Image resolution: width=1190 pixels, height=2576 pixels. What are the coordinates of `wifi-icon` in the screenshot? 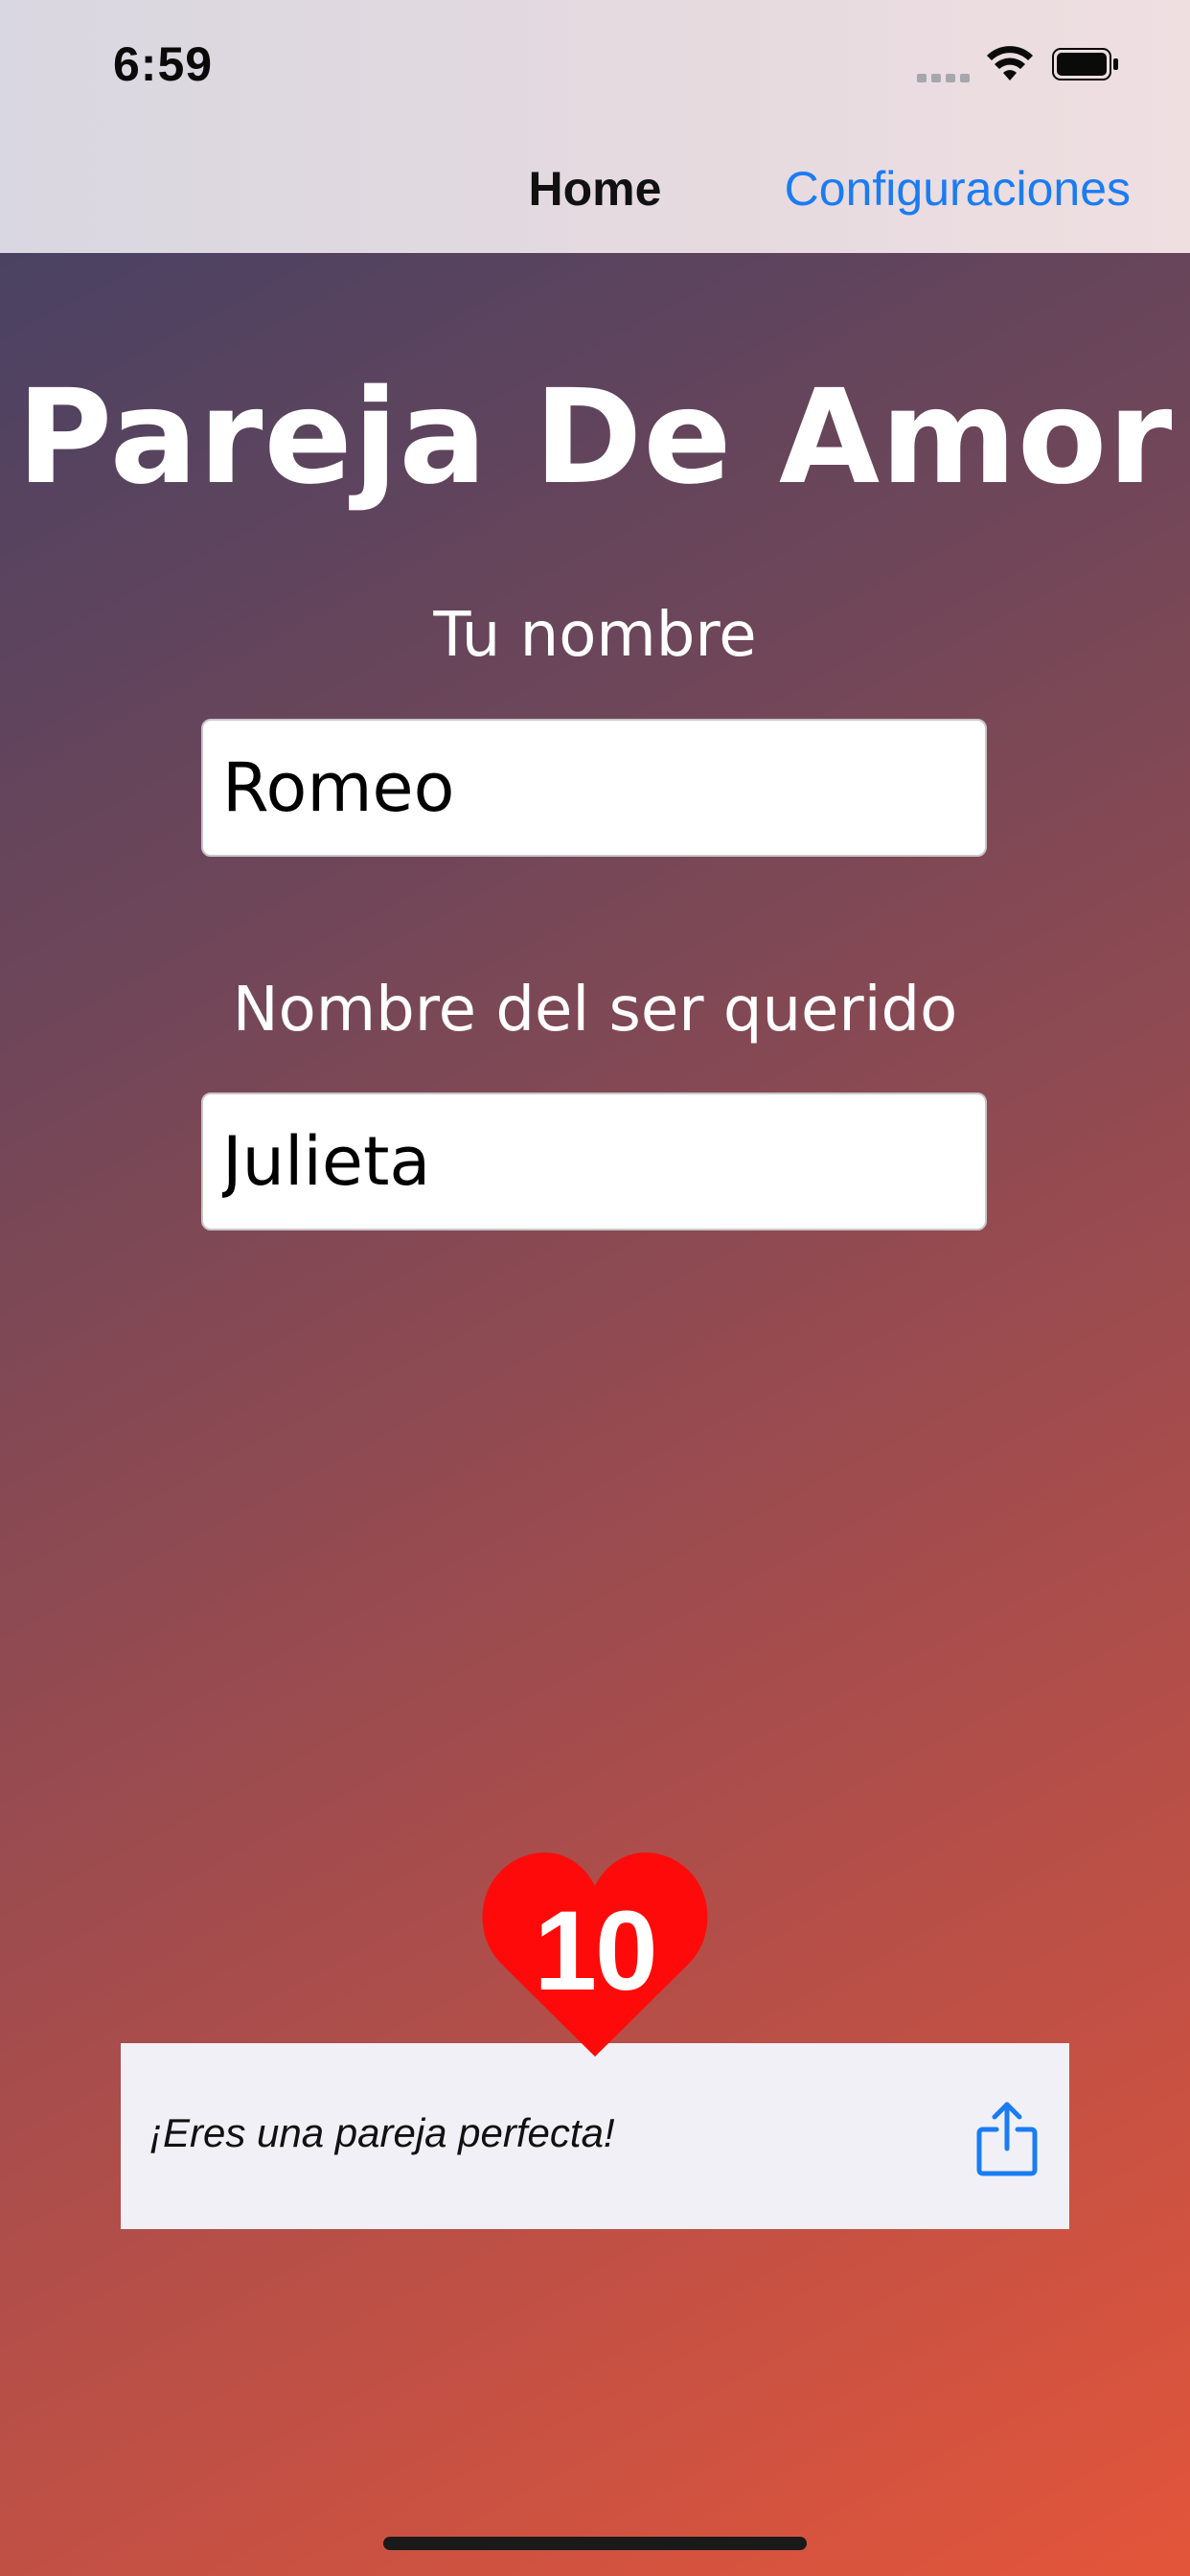 It's located at (1010, 63).